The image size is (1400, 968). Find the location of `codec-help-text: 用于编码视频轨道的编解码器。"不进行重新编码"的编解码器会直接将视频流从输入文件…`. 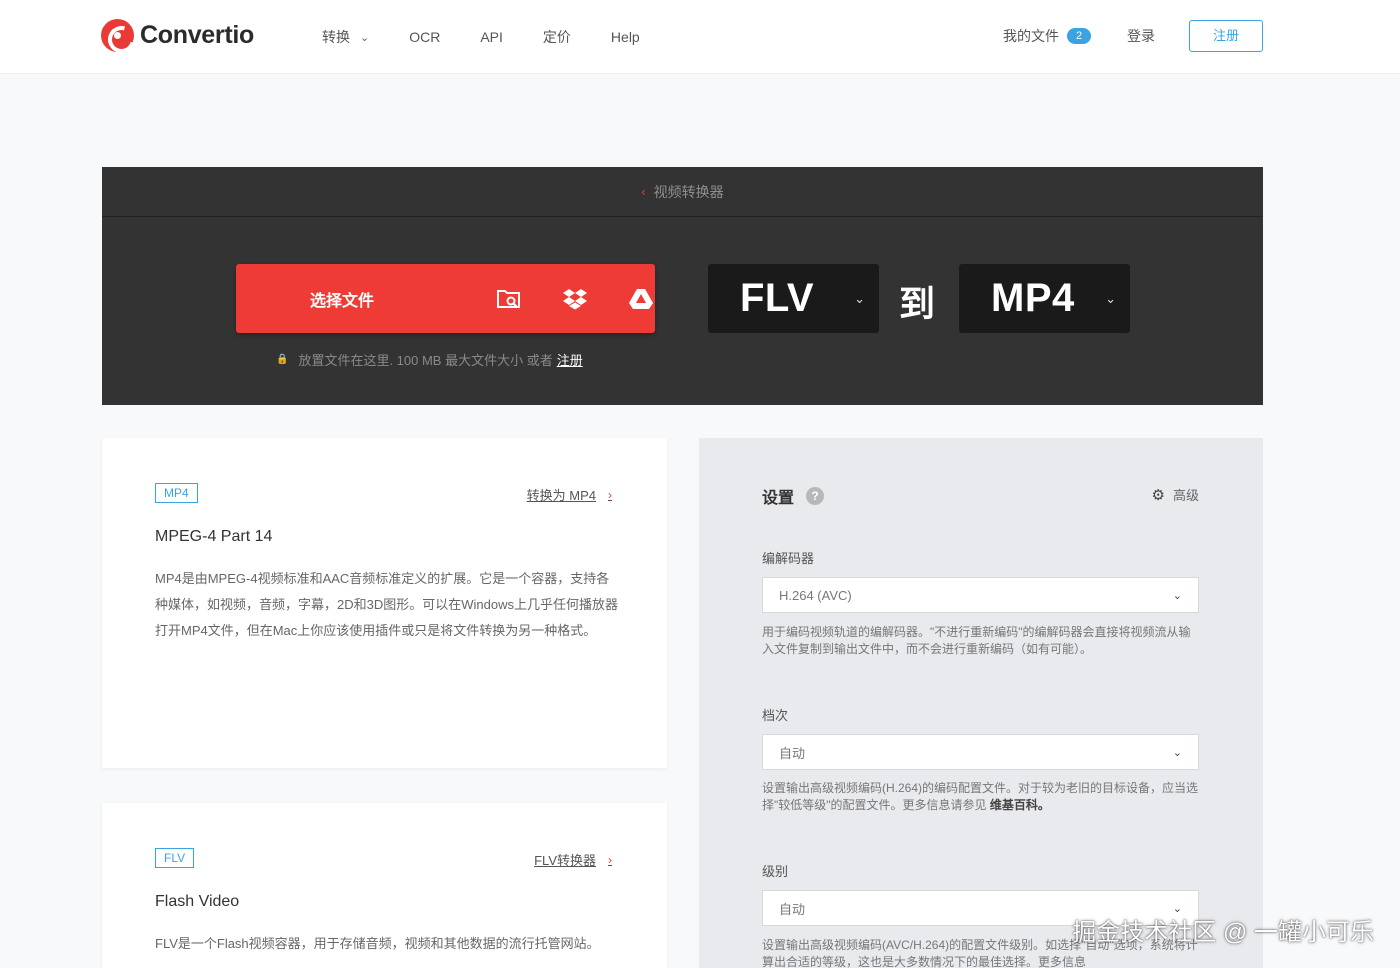

codec-help-text: 用于编码视频轨道的编解码器。"不进行重新编码"的编解码器会直接将视频流从输入文件… is located at coordinates (976, 640).